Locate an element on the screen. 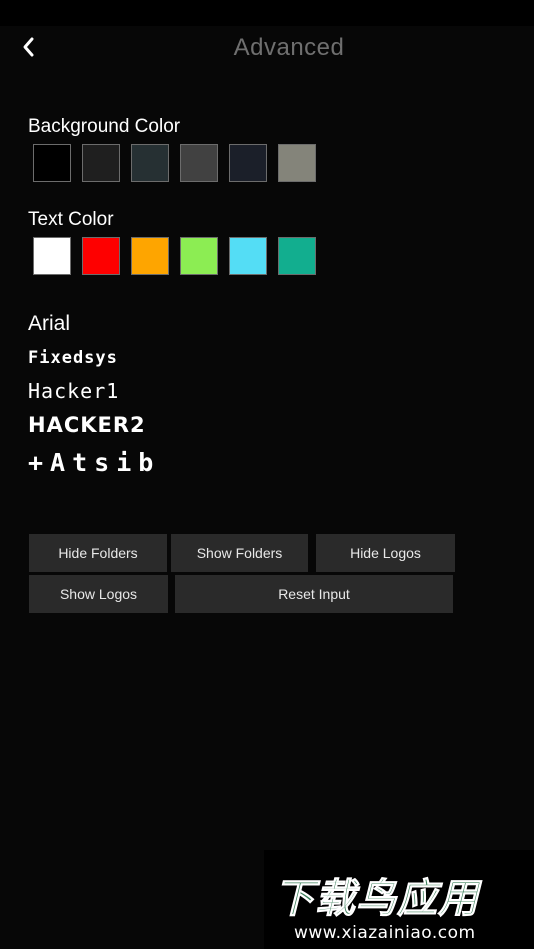  font-option-hacker1: Hacker1 is located at coordinates (73, 391).